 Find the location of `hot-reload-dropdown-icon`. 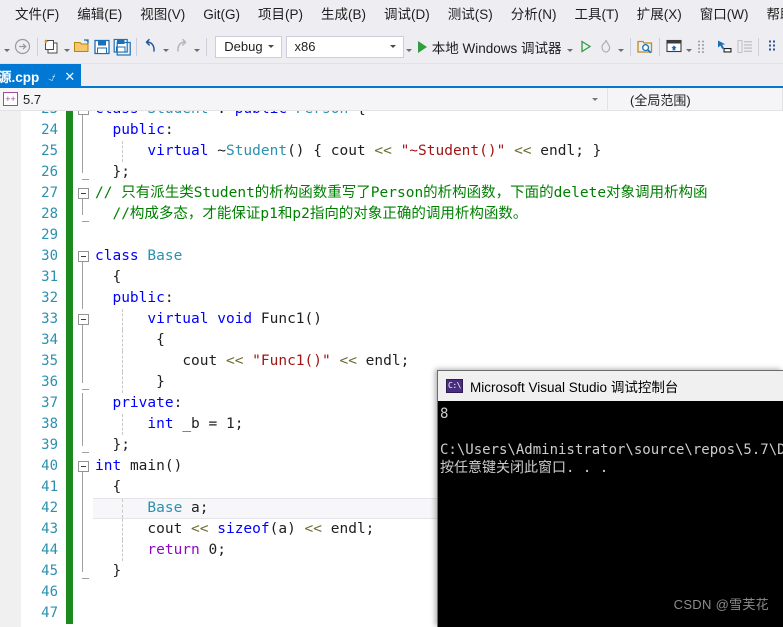

hot-reload-dropdown-icon is located at coordinates (620, 47).